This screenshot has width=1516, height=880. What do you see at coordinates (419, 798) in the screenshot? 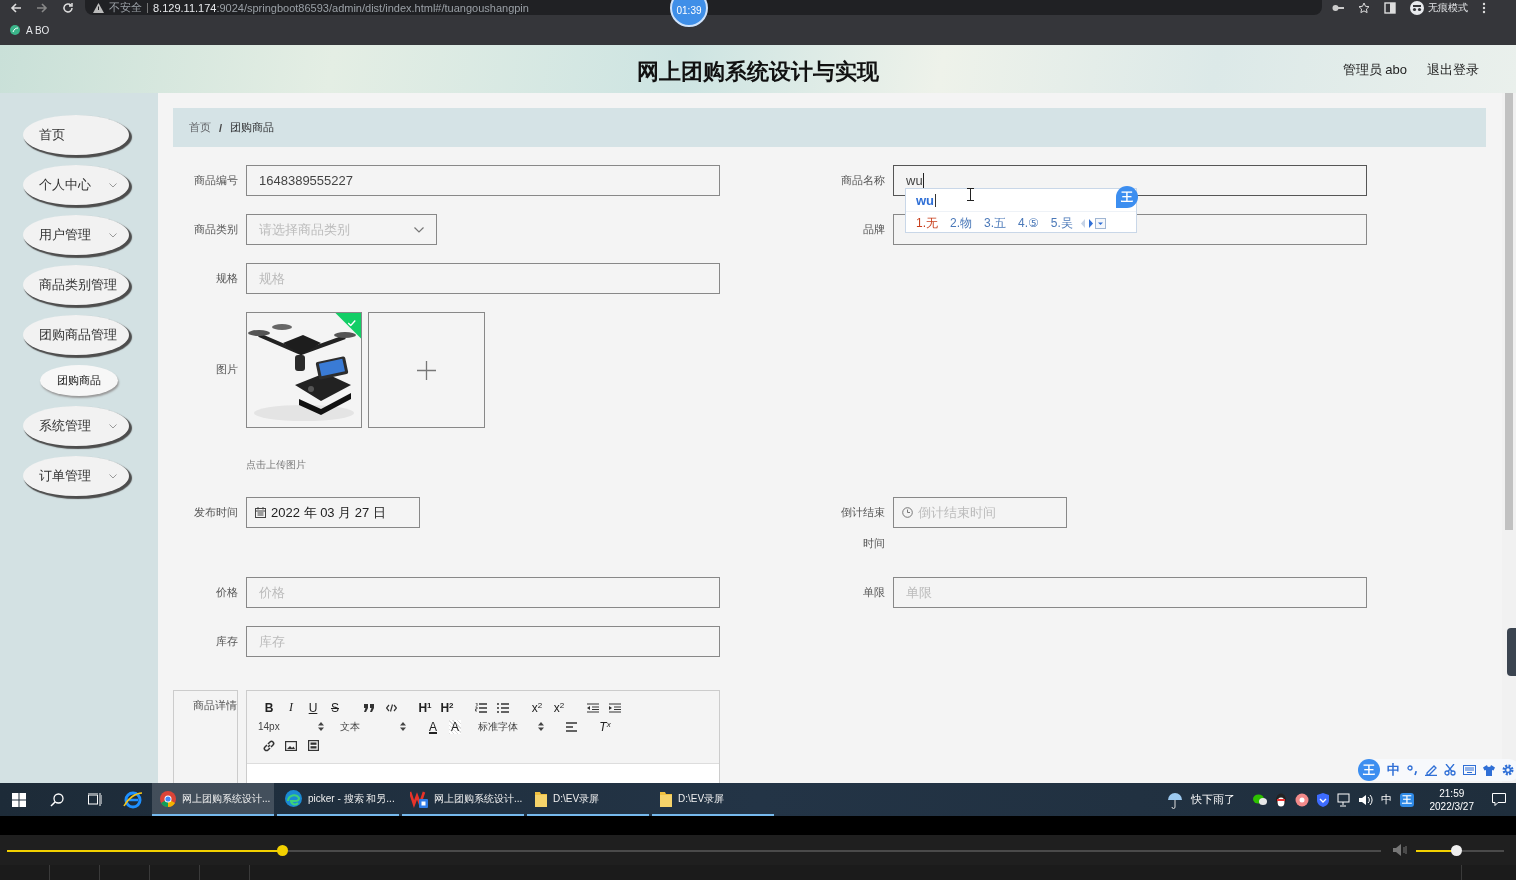
I see `document-app-icon` at bounding box center [419, 798].